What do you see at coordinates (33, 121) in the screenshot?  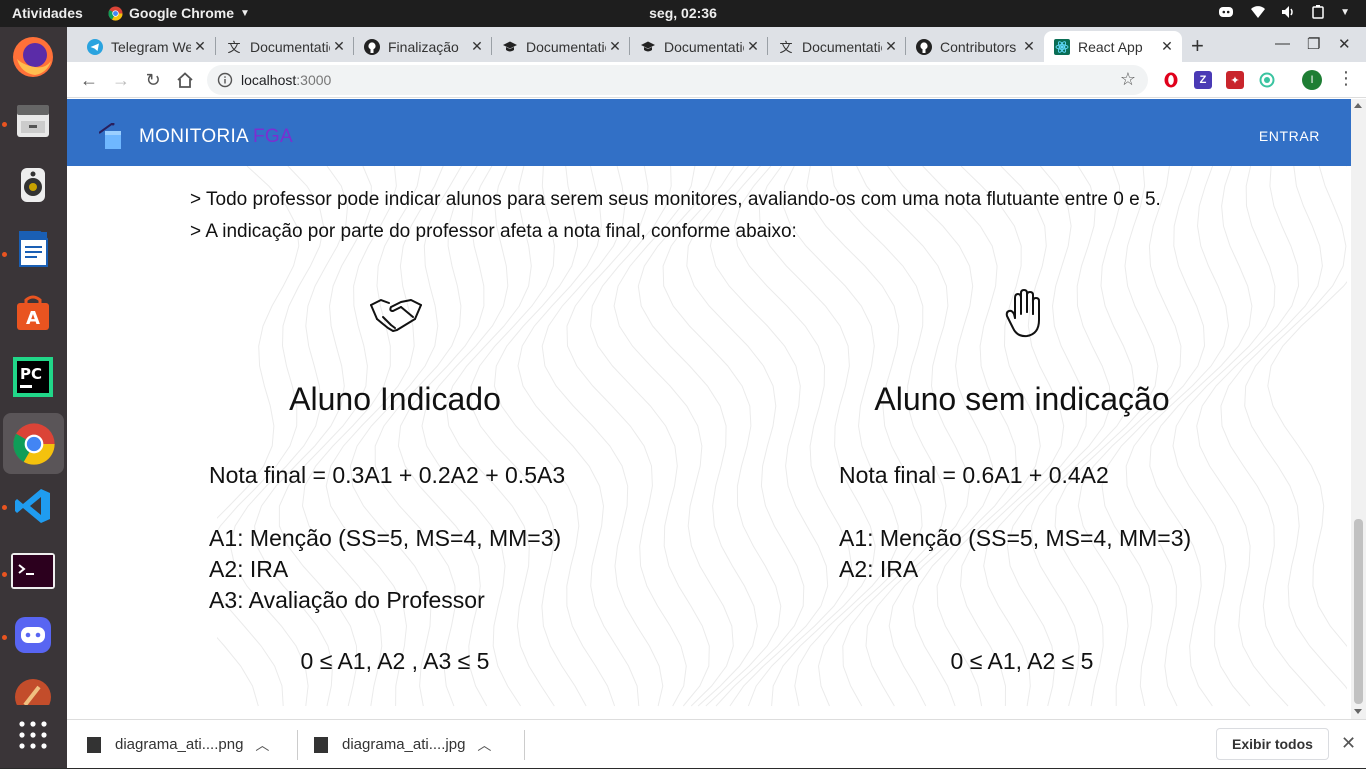 I see `files-launcher` at bounding box center [33, 121].